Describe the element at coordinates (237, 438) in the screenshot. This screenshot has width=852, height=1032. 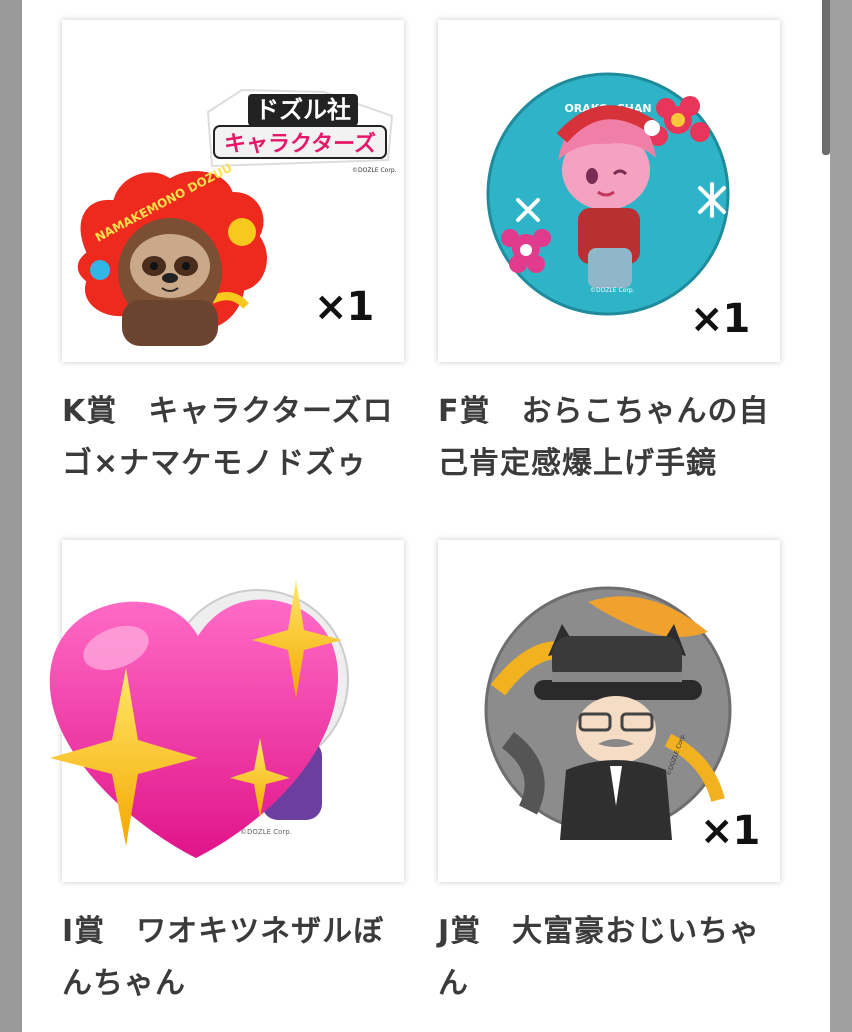
I see `prize-title: K賞 キャラクターズロゴ×ナマケモノドズゥ` at that location.